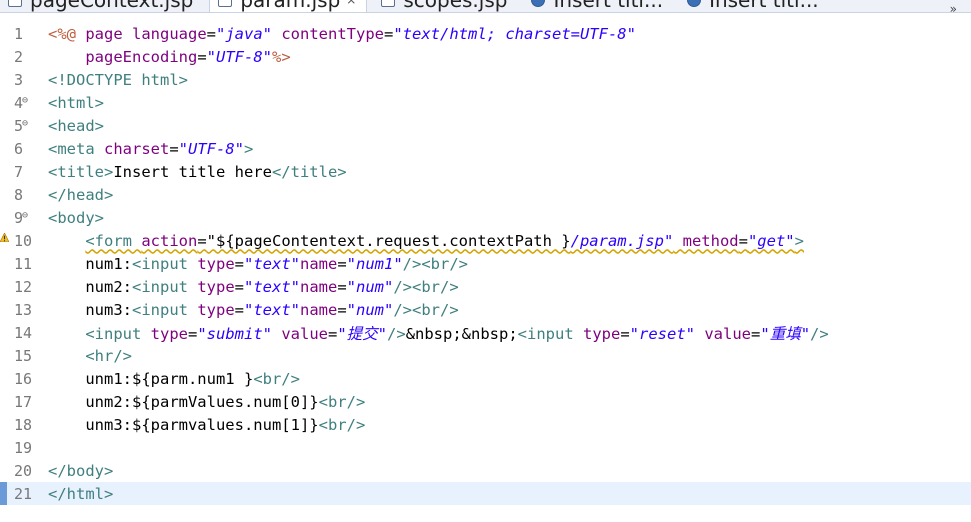 The image size is (971, 522). Describe the element at coordinates (90, 309) in the screenshot. I see `text: num3:` at that location.